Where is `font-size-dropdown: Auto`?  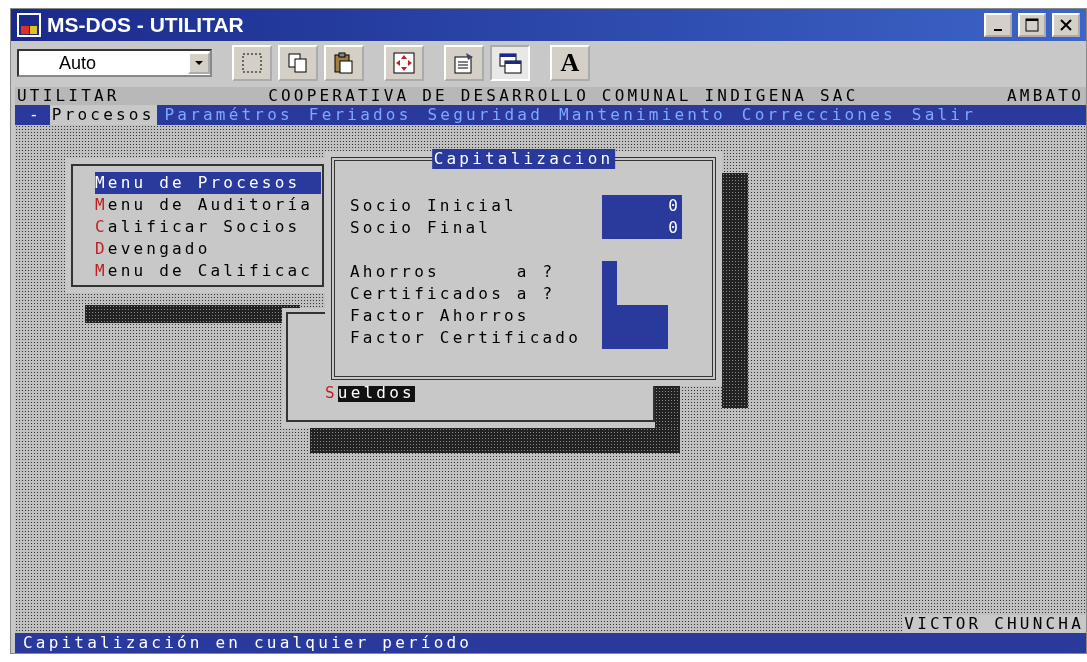 font-size-dropdown: Auto is located at coordinates (114, 63).